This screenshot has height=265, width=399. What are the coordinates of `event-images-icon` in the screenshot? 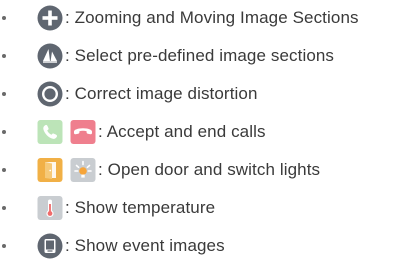 It's located at (50, 246).